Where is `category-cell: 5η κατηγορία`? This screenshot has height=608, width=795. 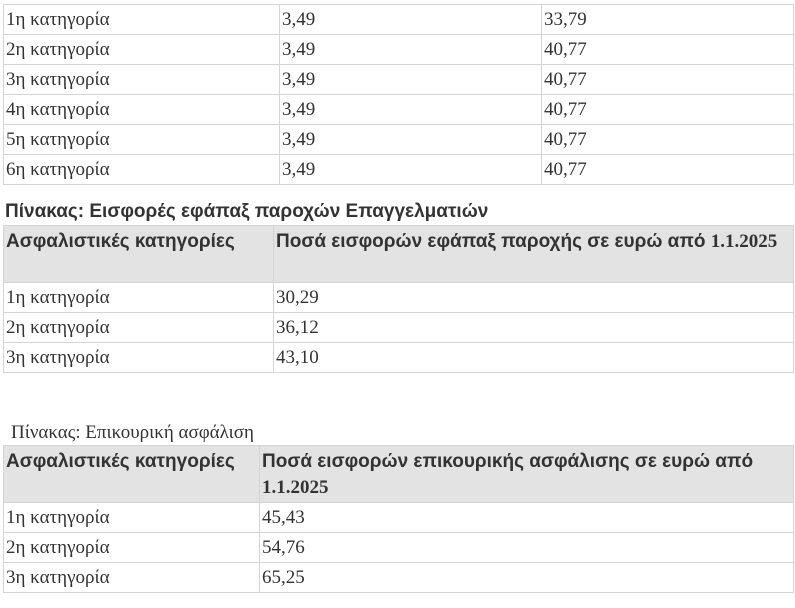
category-cell: 5η κατηγορία is located at coordinates (141, 139).